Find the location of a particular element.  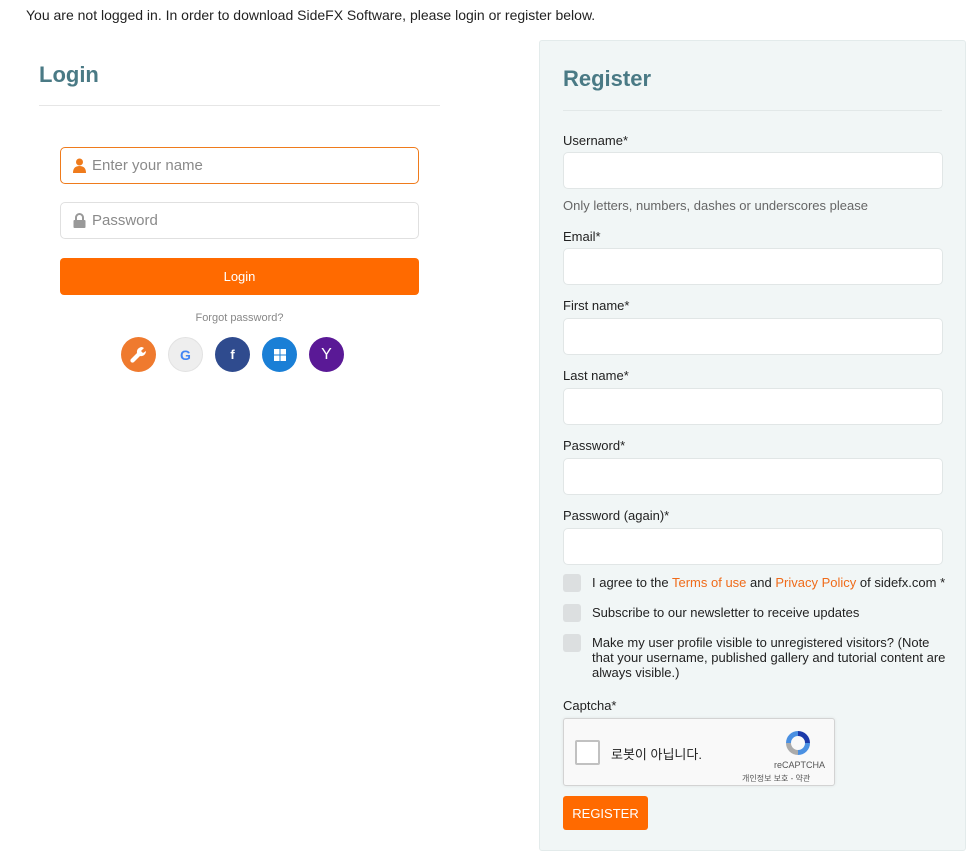

password-field is located at coordinates (239, 220).